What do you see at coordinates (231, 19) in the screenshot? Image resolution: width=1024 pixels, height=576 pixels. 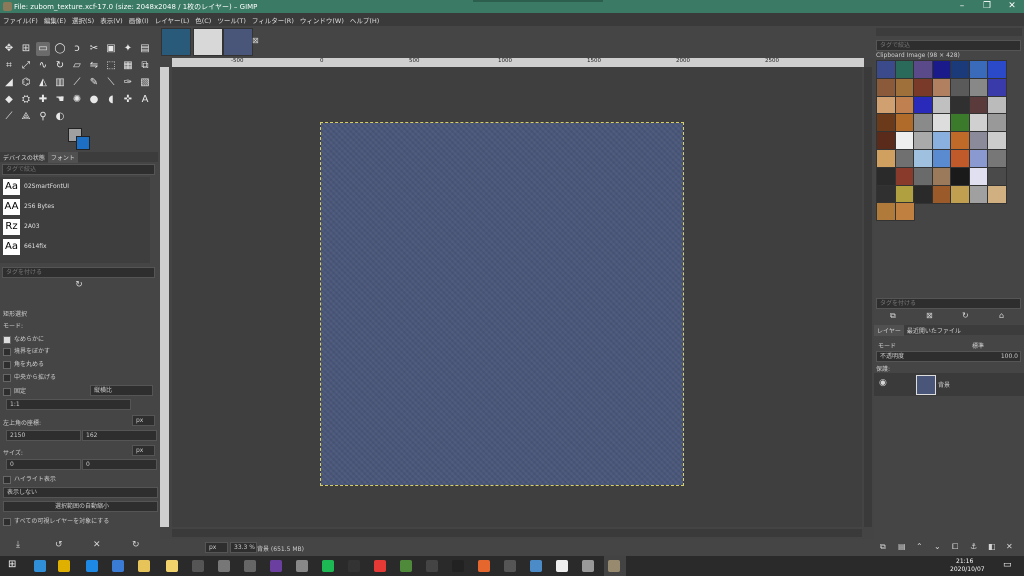 I see `menu-tools: ツール(T)` at bounding box center [231, 19].